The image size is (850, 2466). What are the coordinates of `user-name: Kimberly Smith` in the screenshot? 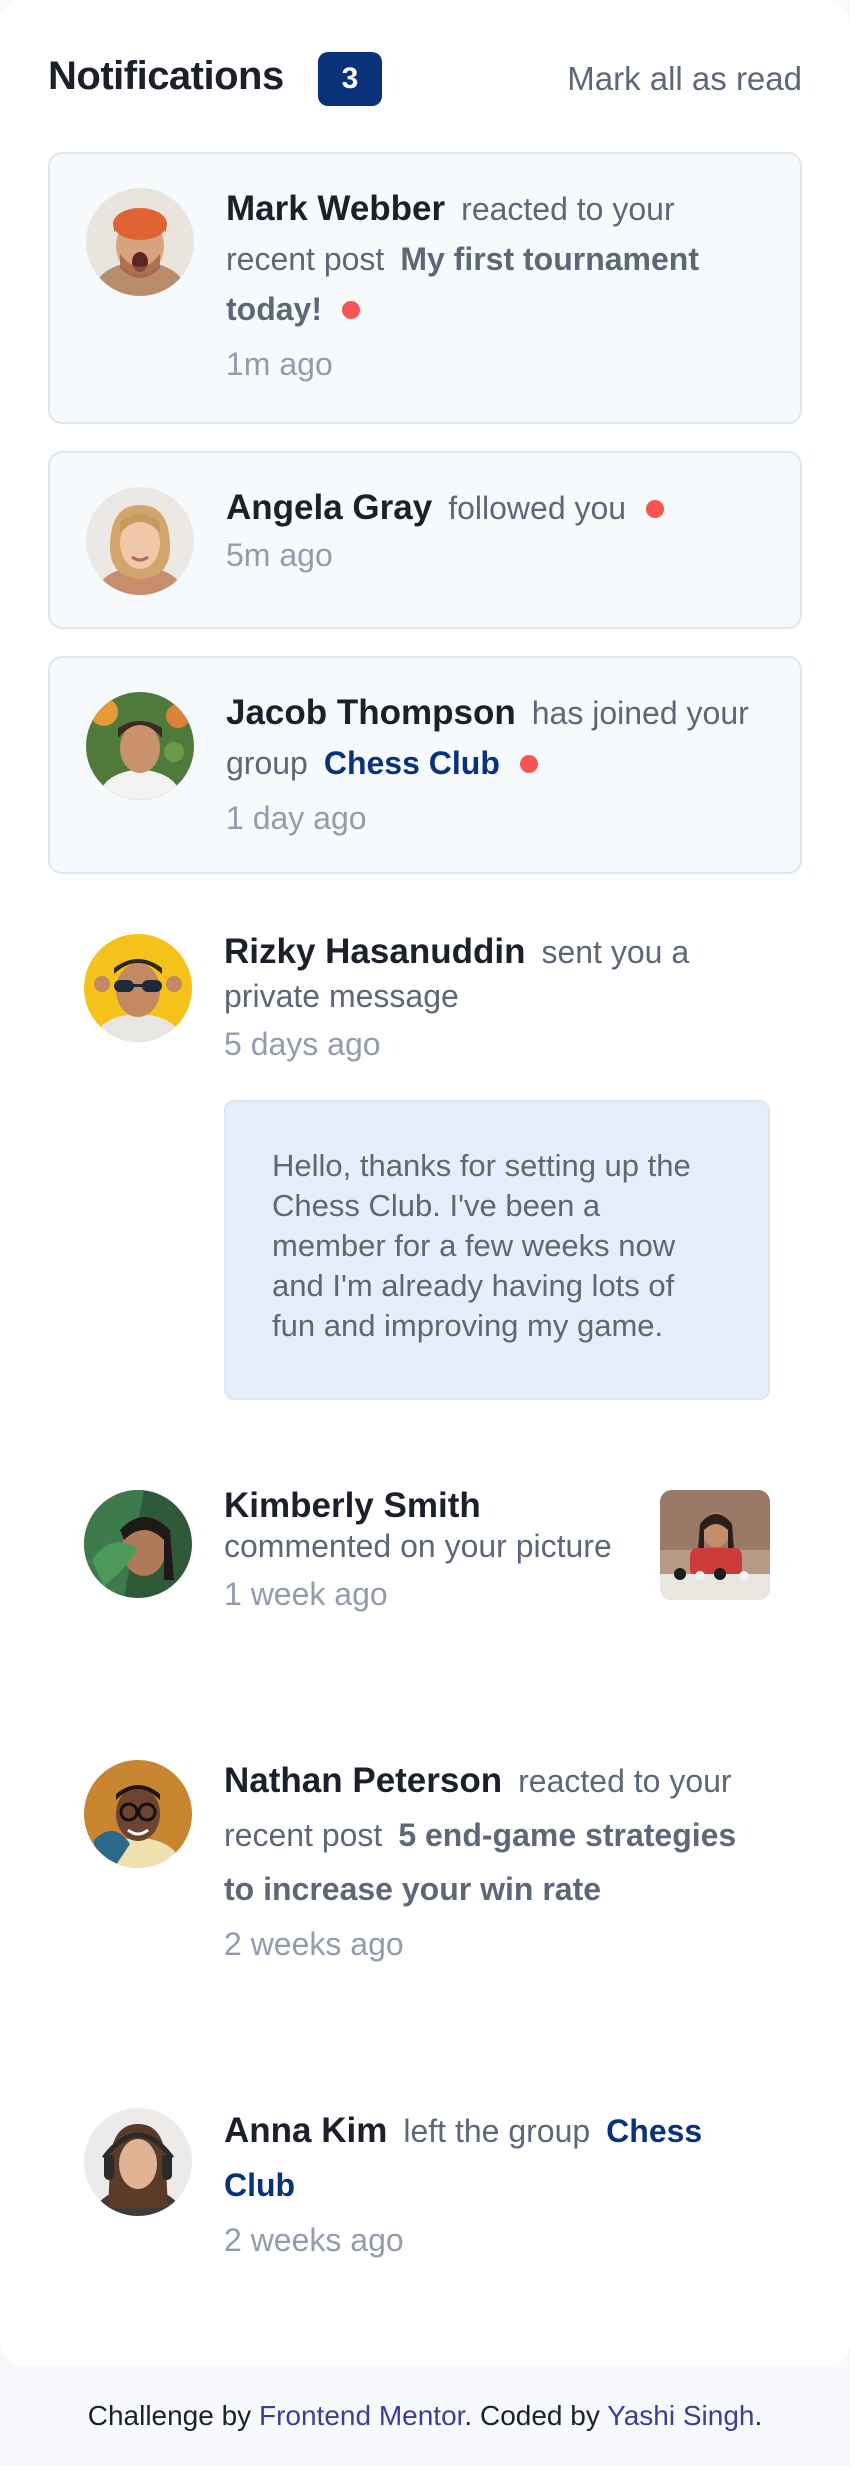 It's located at (352, 1505).